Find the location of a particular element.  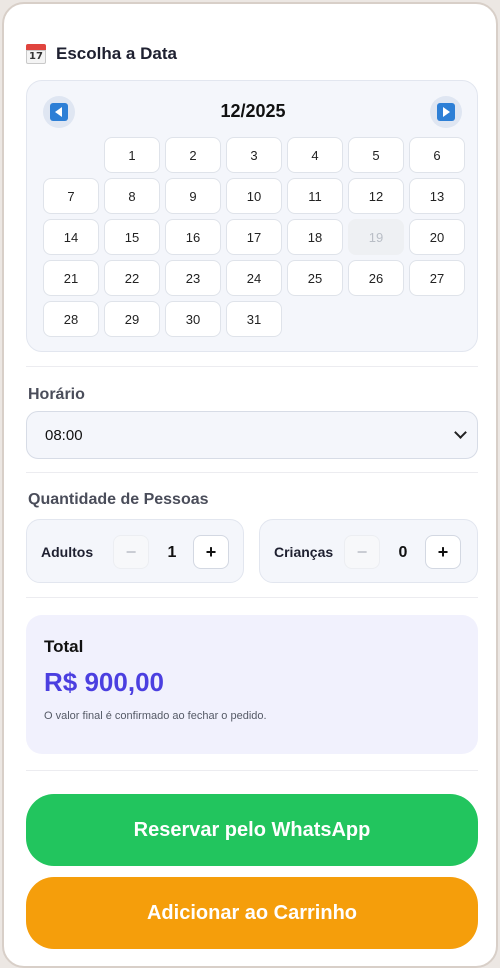

calendar-day: 14 is located at coordinates (71, 237).